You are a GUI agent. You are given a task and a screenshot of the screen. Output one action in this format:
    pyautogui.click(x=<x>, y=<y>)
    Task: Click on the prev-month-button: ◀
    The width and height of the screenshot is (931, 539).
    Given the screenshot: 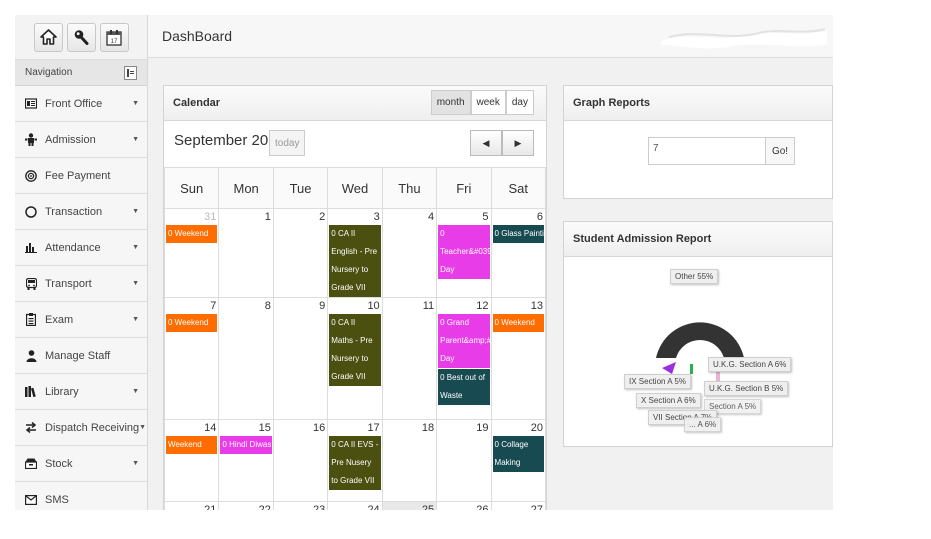 What is the action you would take?
    pyautogui.click(x=486, y=143)
    